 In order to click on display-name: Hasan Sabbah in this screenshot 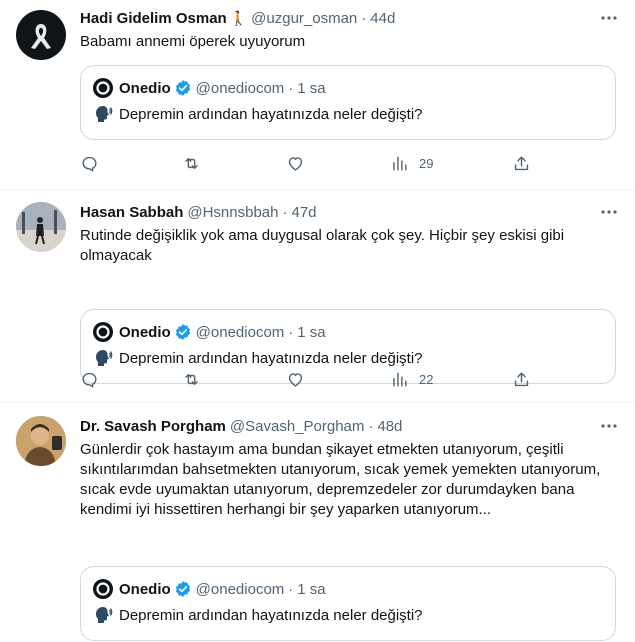, I will do `click(131, 212)`.